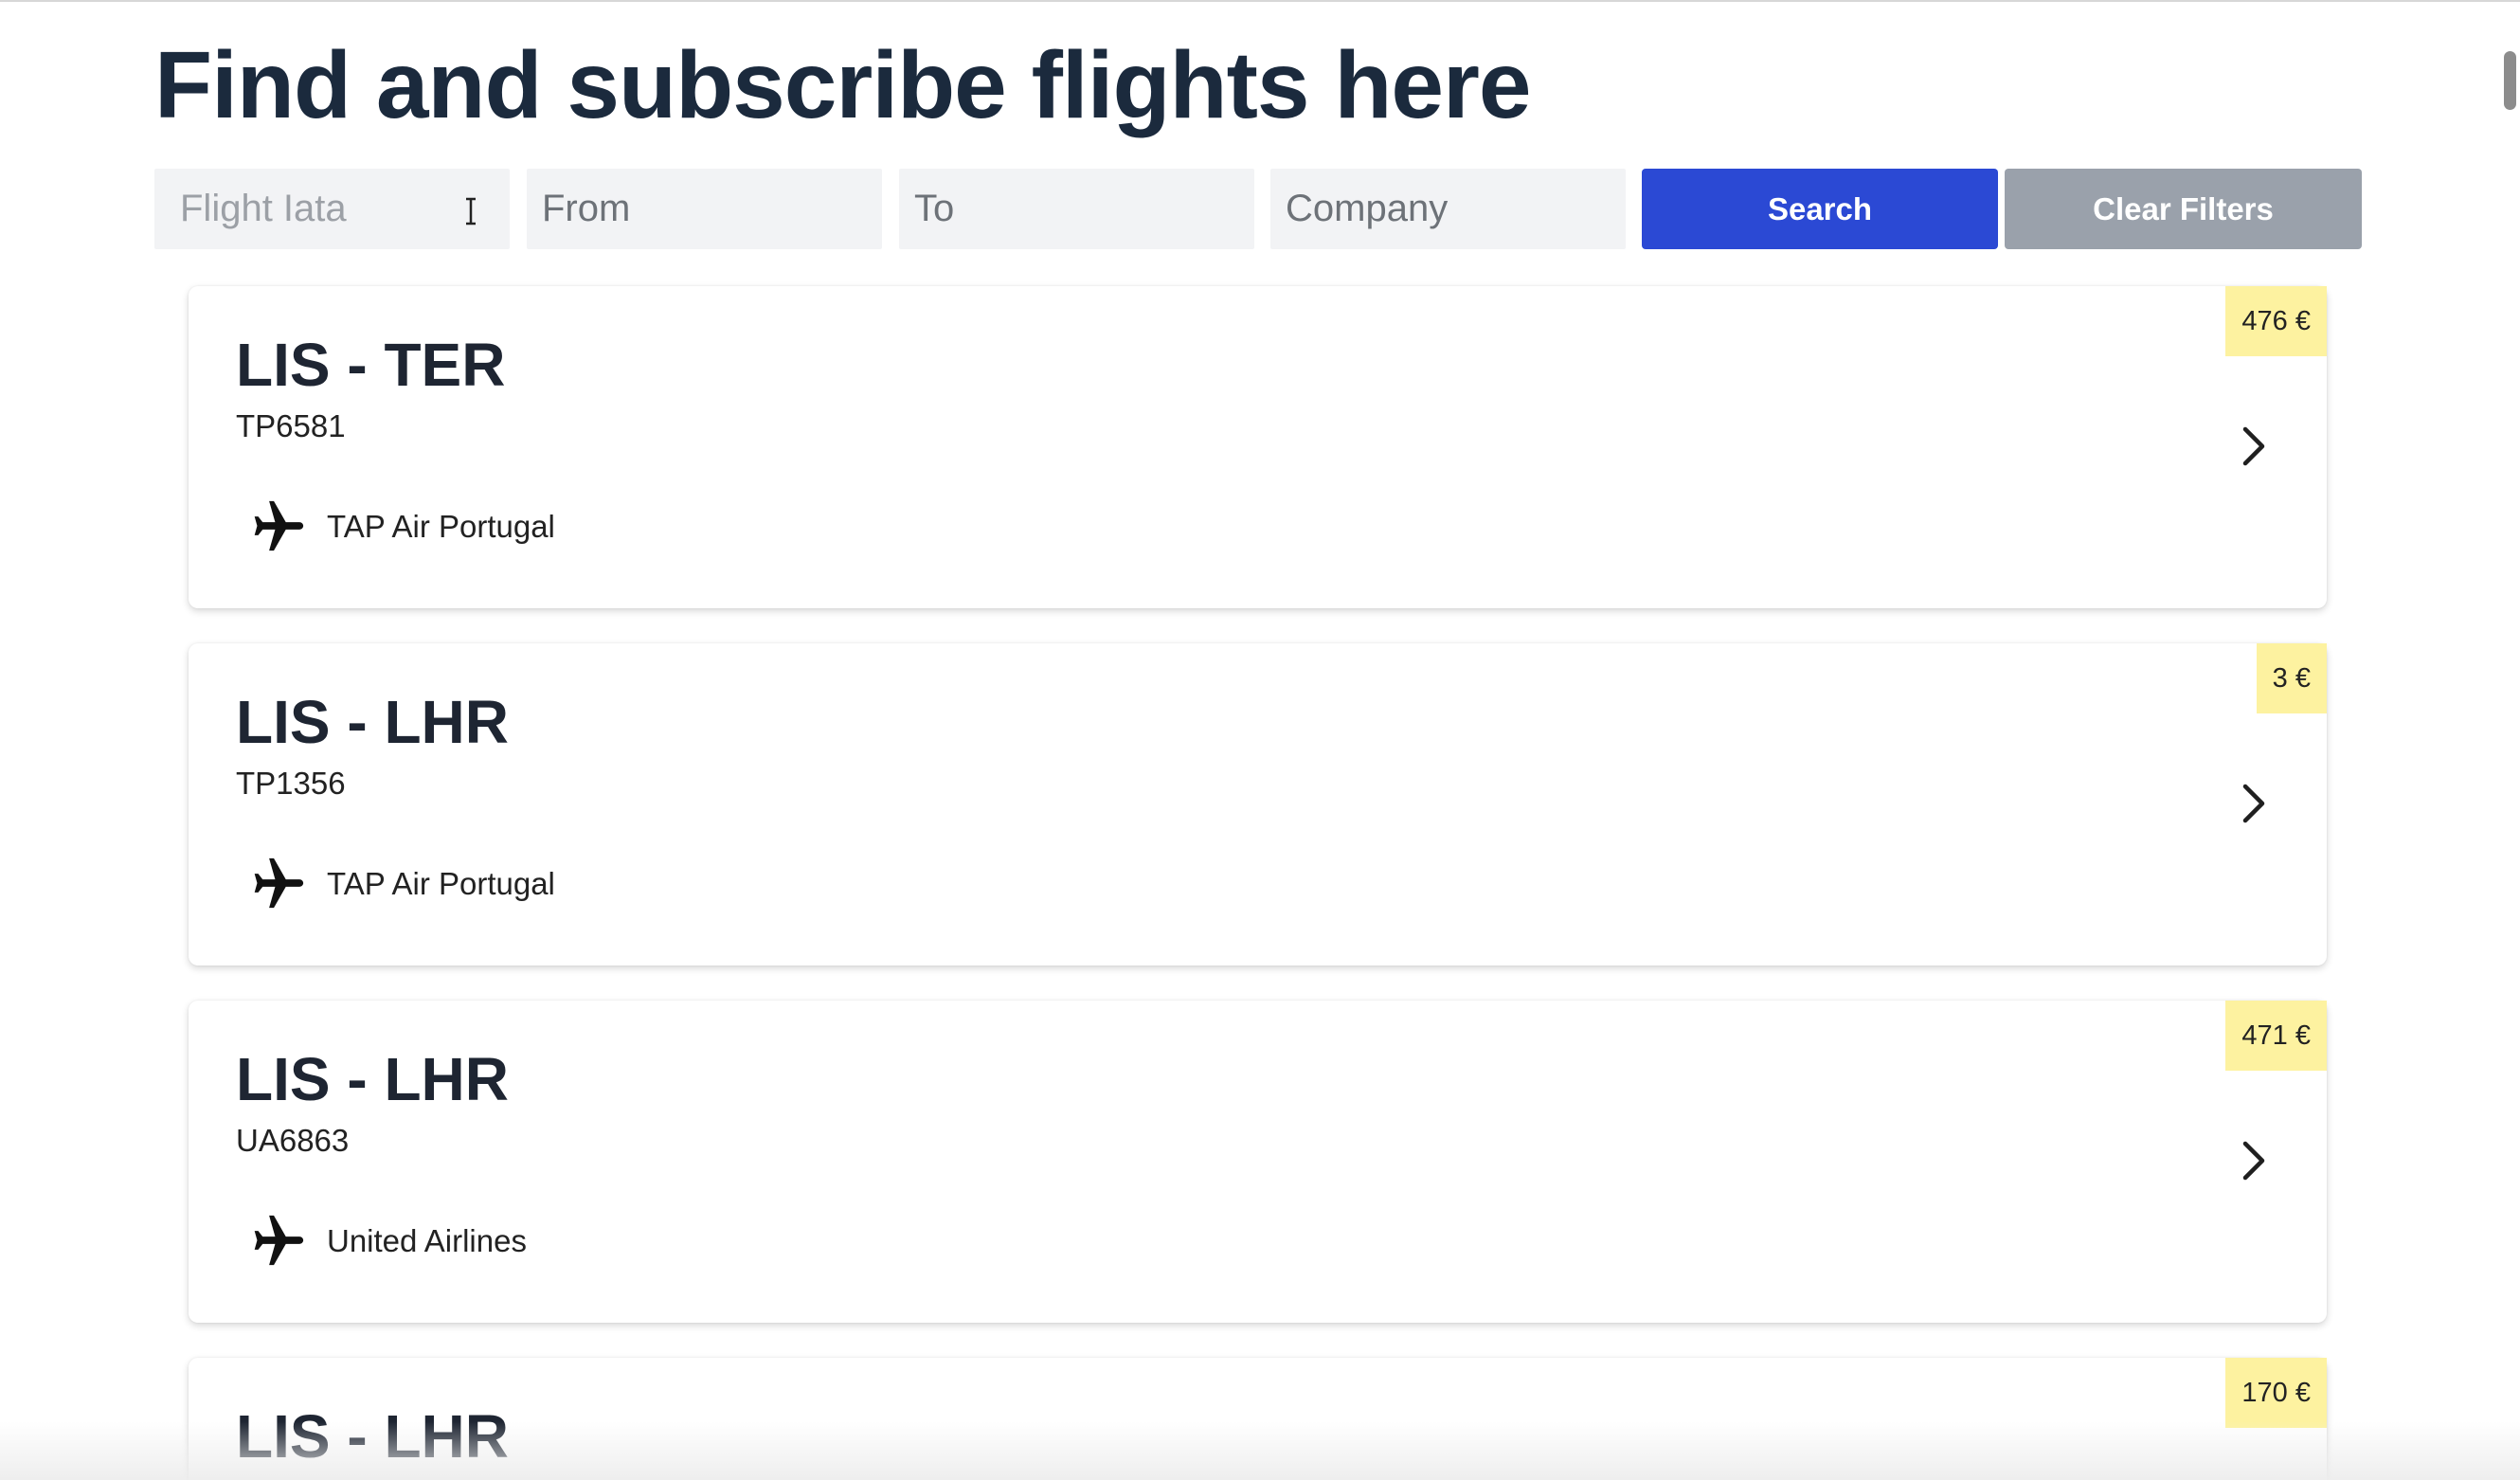 This screenshot has height=1480, width=2520. What do you see at coordinates (1448, 209) in the screenshot?
I see `company-input` at bounding box center [1448, 209].